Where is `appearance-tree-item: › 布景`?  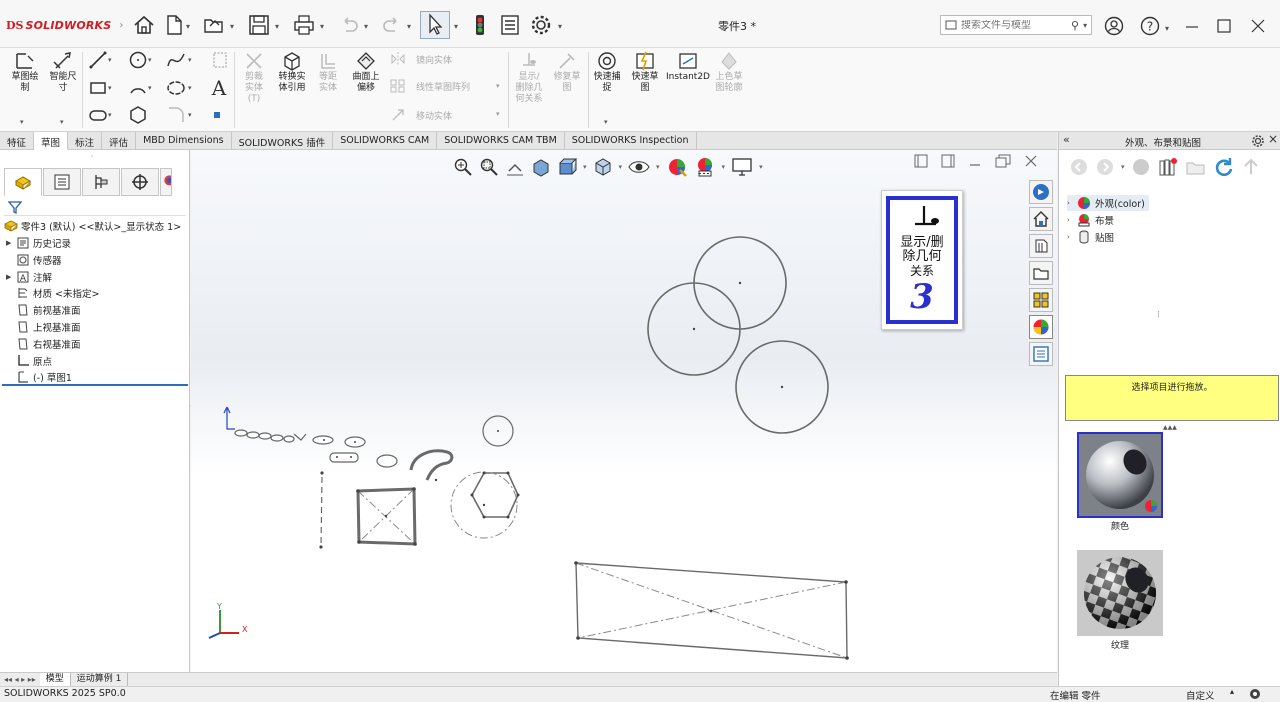 appearance-tree-item: › 布景 is located at coordinates (1090, 220).